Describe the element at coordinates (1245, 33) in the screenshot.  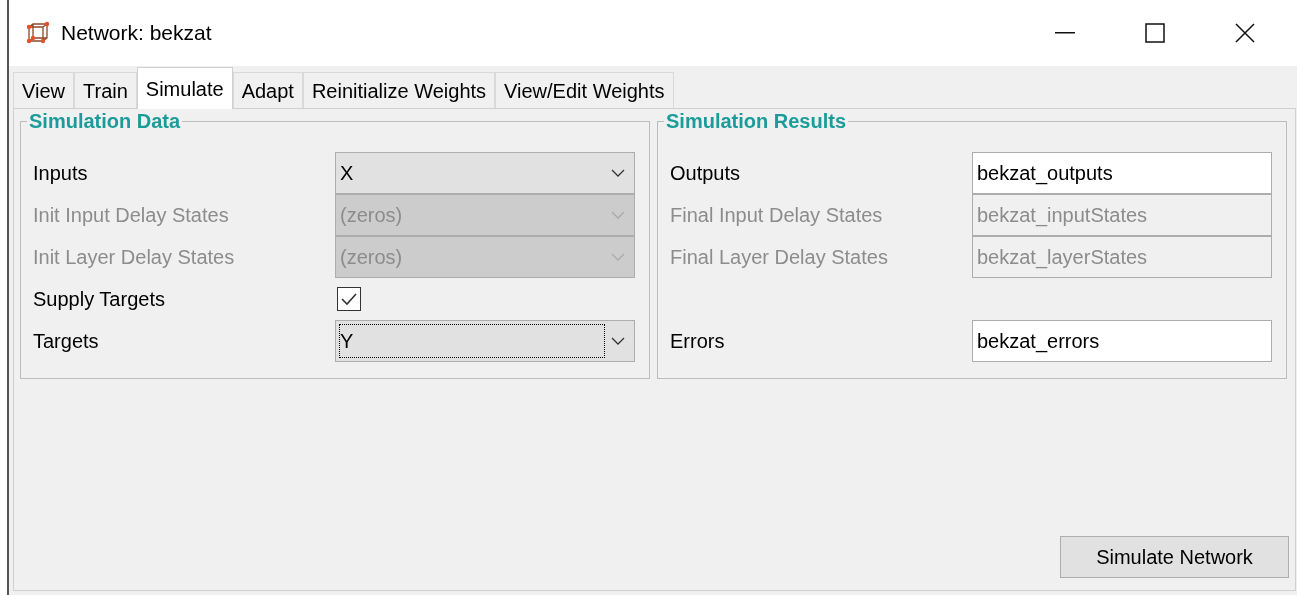
I see `close-icon` at that location.